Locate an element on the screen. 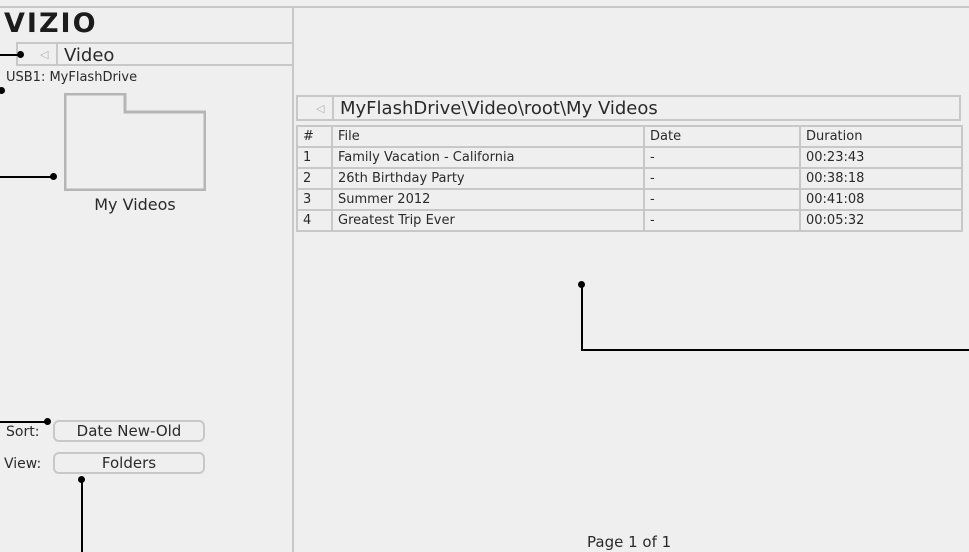  folder-tile-my-videos is located at coordinates (135, 142).